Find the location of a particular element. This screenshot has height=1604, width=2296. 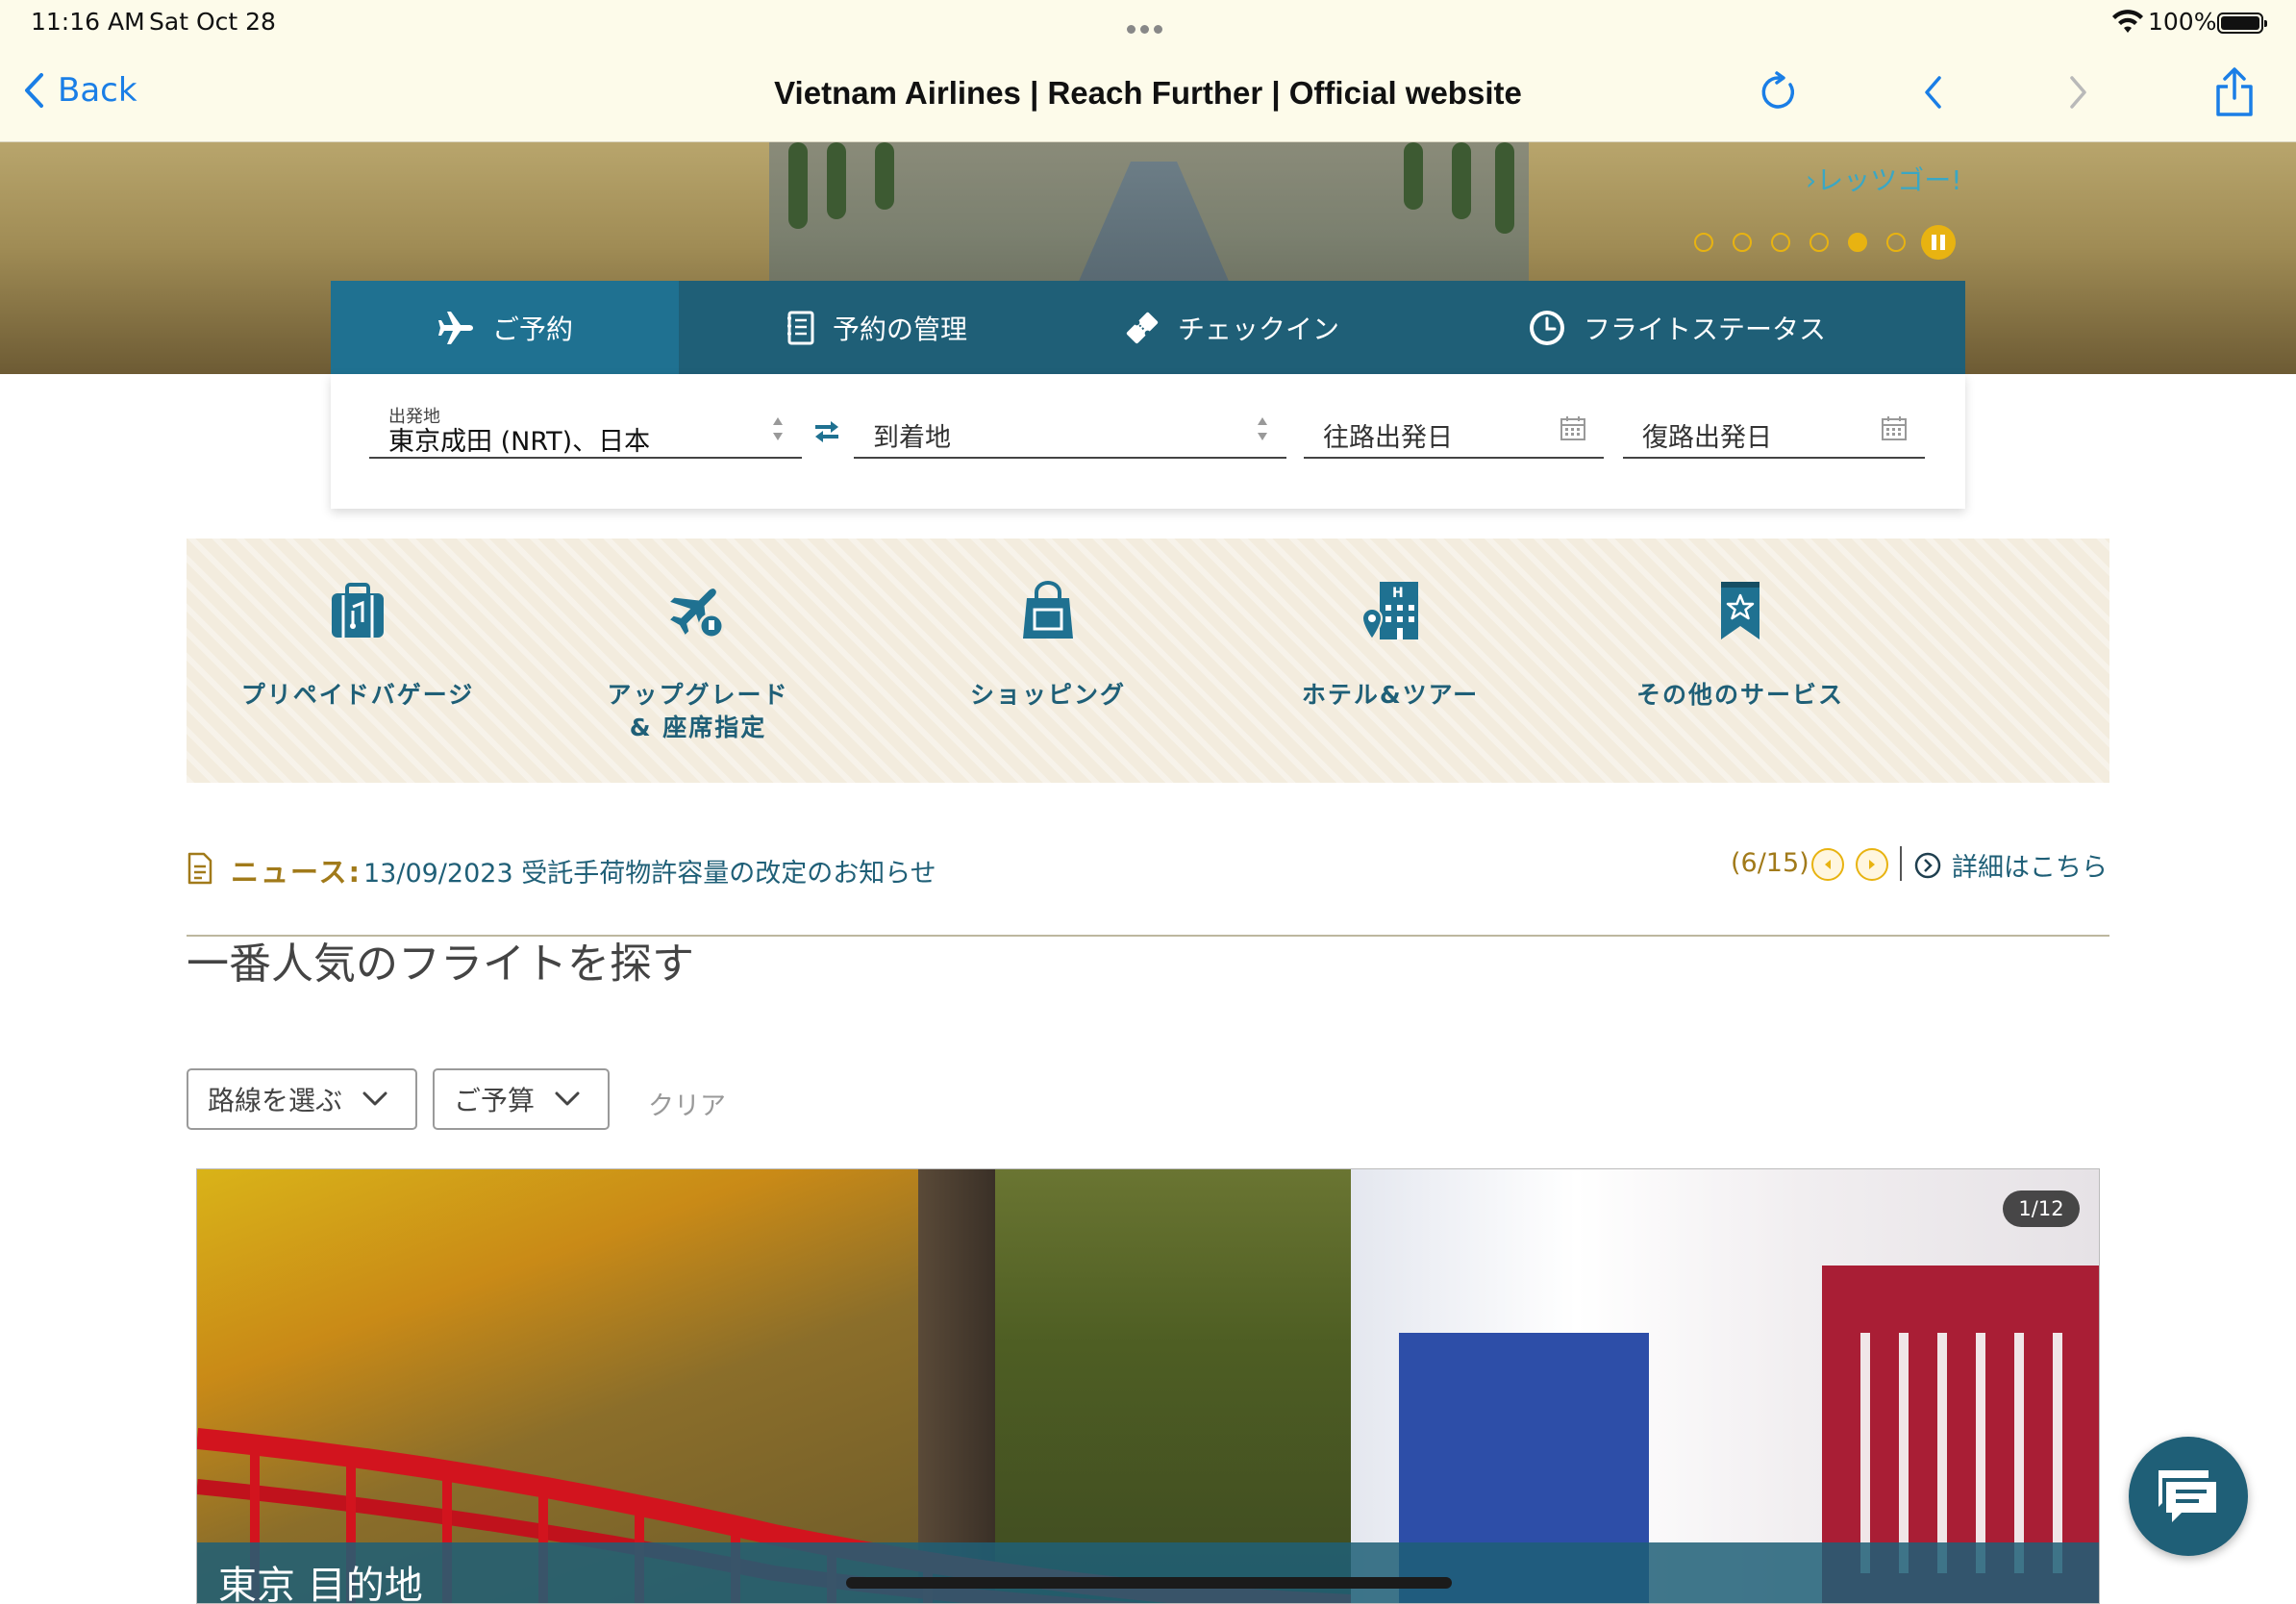

return-date-field: 復路出発日 is located at coordinates (1774, 431).